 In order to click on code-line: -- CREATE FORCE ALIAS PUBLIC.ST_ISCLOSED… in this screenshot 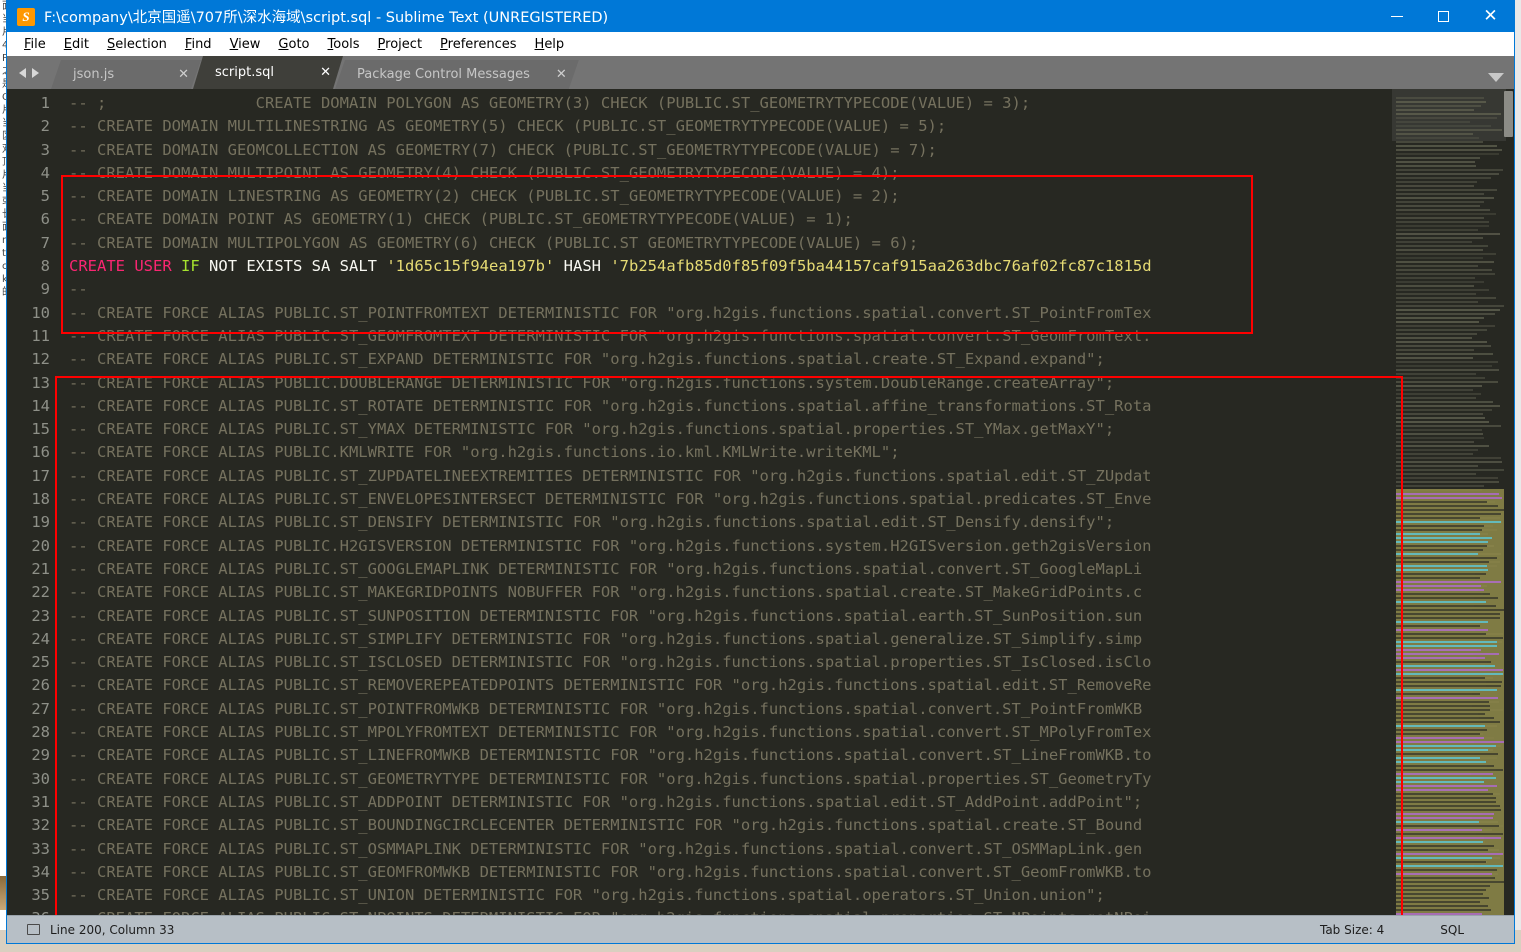, I will do `click(725, 662)`.